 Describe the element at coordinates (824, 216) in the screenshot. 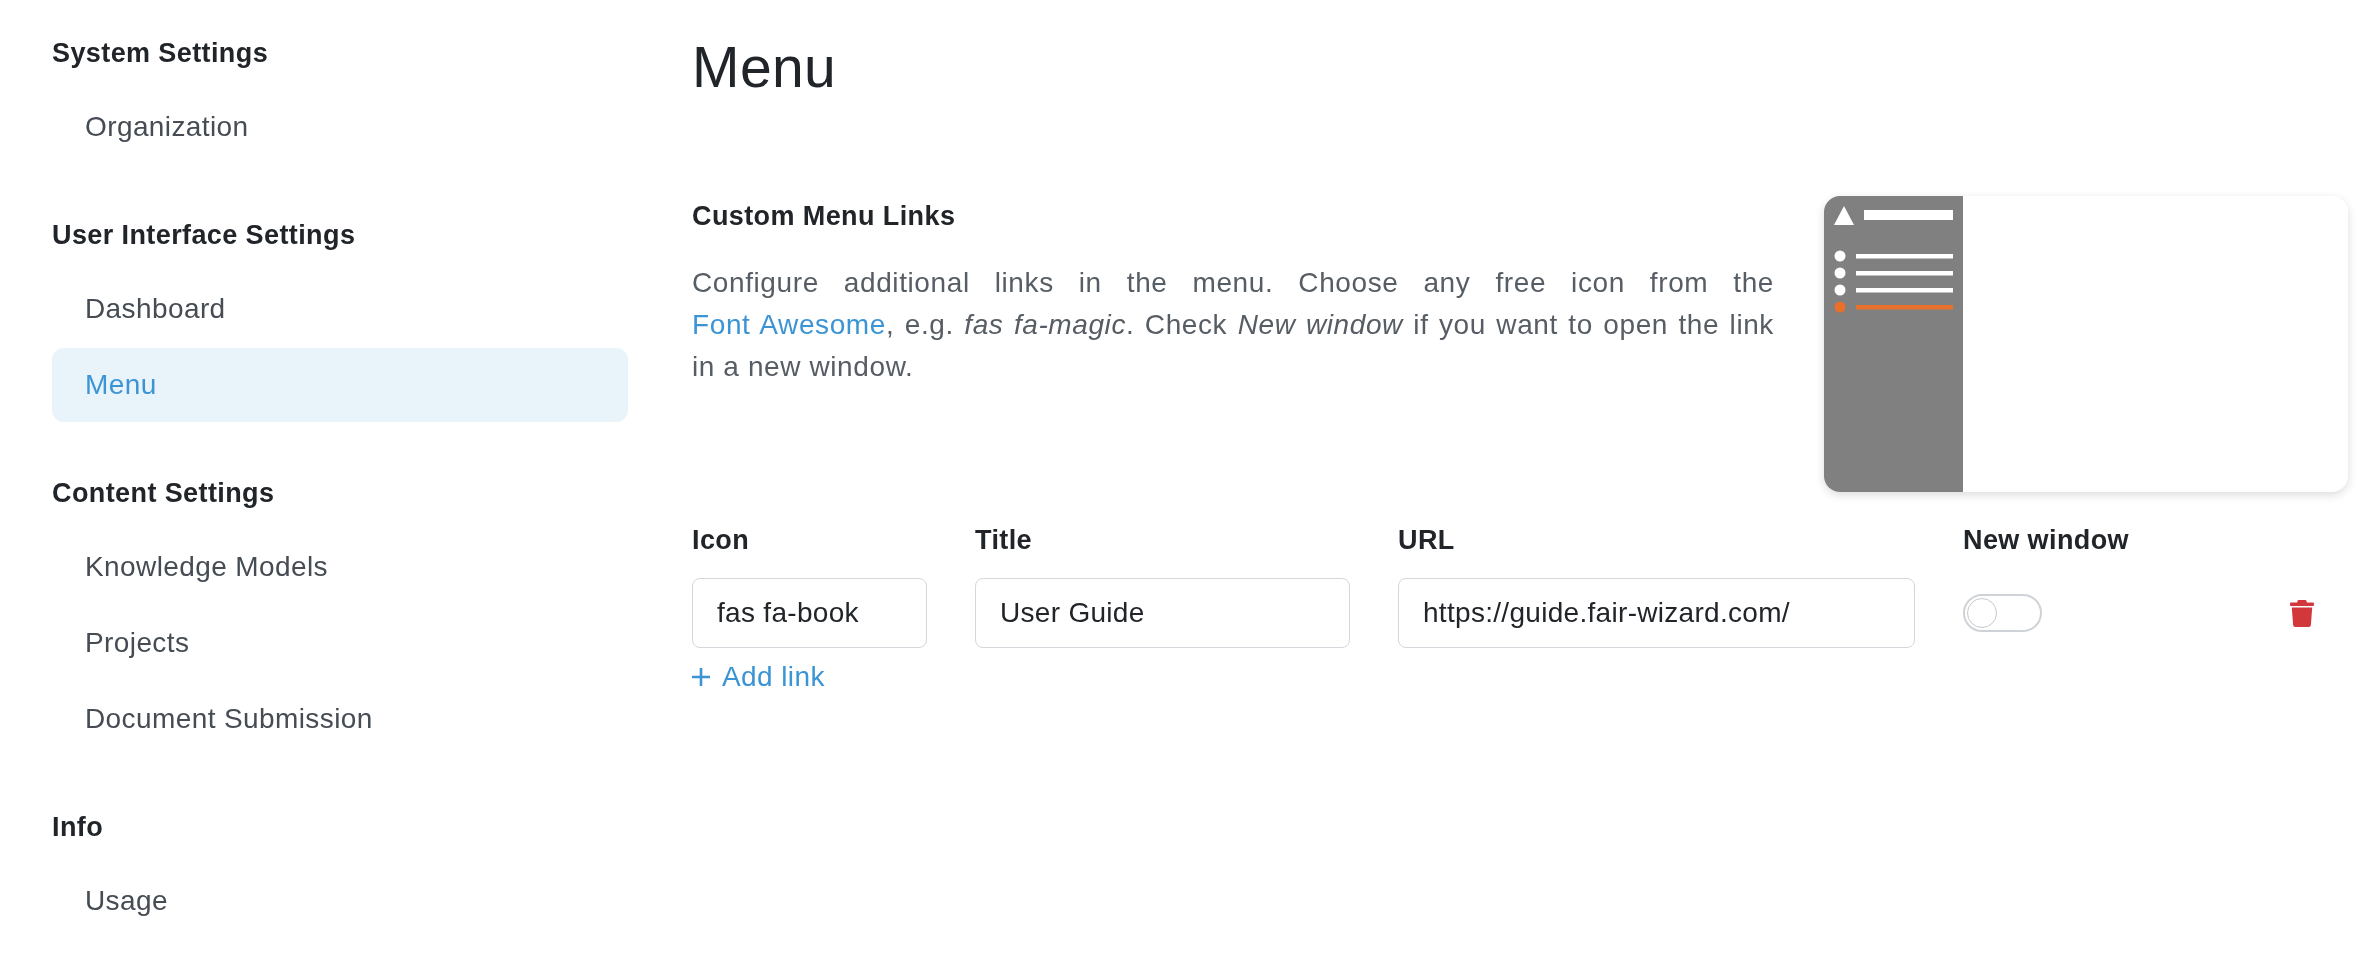

I see `section-title: Custom Menu Links` at that location.